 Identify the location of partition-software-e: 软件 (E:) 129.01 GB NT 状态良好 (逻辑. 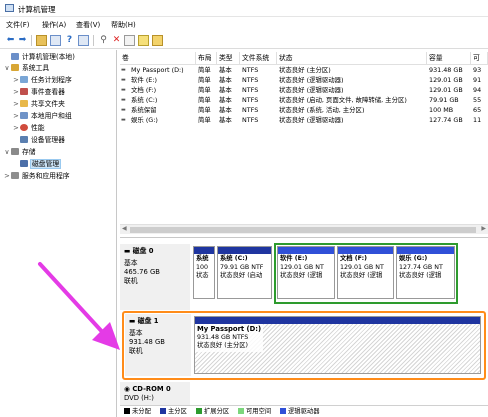
(306, 272).